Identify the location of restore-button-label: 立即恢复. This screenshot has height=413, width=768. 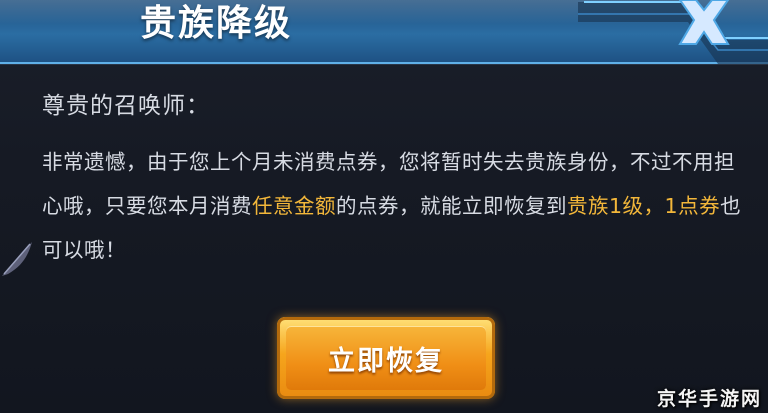
(386, 361).